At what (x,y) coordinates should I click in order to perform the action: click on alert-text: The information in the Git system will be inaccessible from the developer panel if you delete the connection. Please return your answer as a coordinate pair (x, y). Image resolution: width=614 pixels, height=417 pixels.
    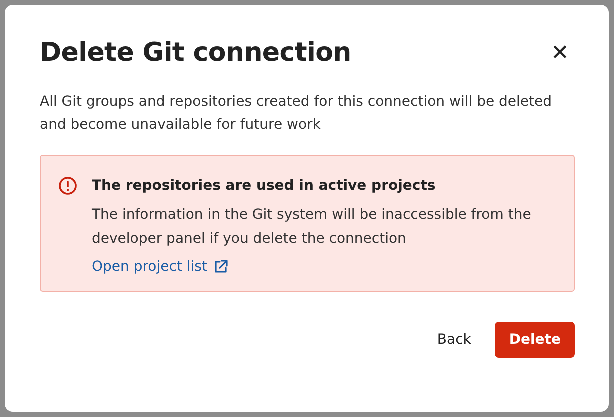
    Looking at the image, I should click on (312, 227).